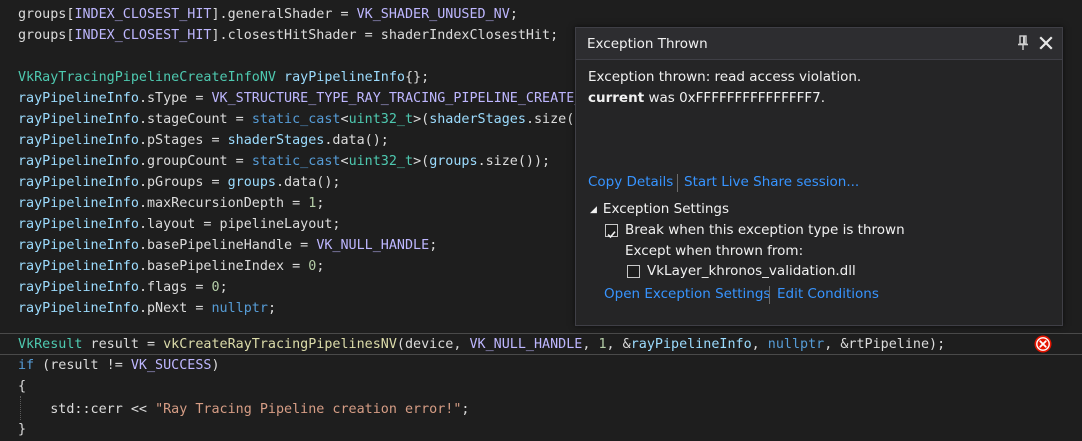 This screenshot has width=1082, height=441. I want to click on code-line: rayPipelineInfo.basePipelineIndex = 0;, so click(171, 266).